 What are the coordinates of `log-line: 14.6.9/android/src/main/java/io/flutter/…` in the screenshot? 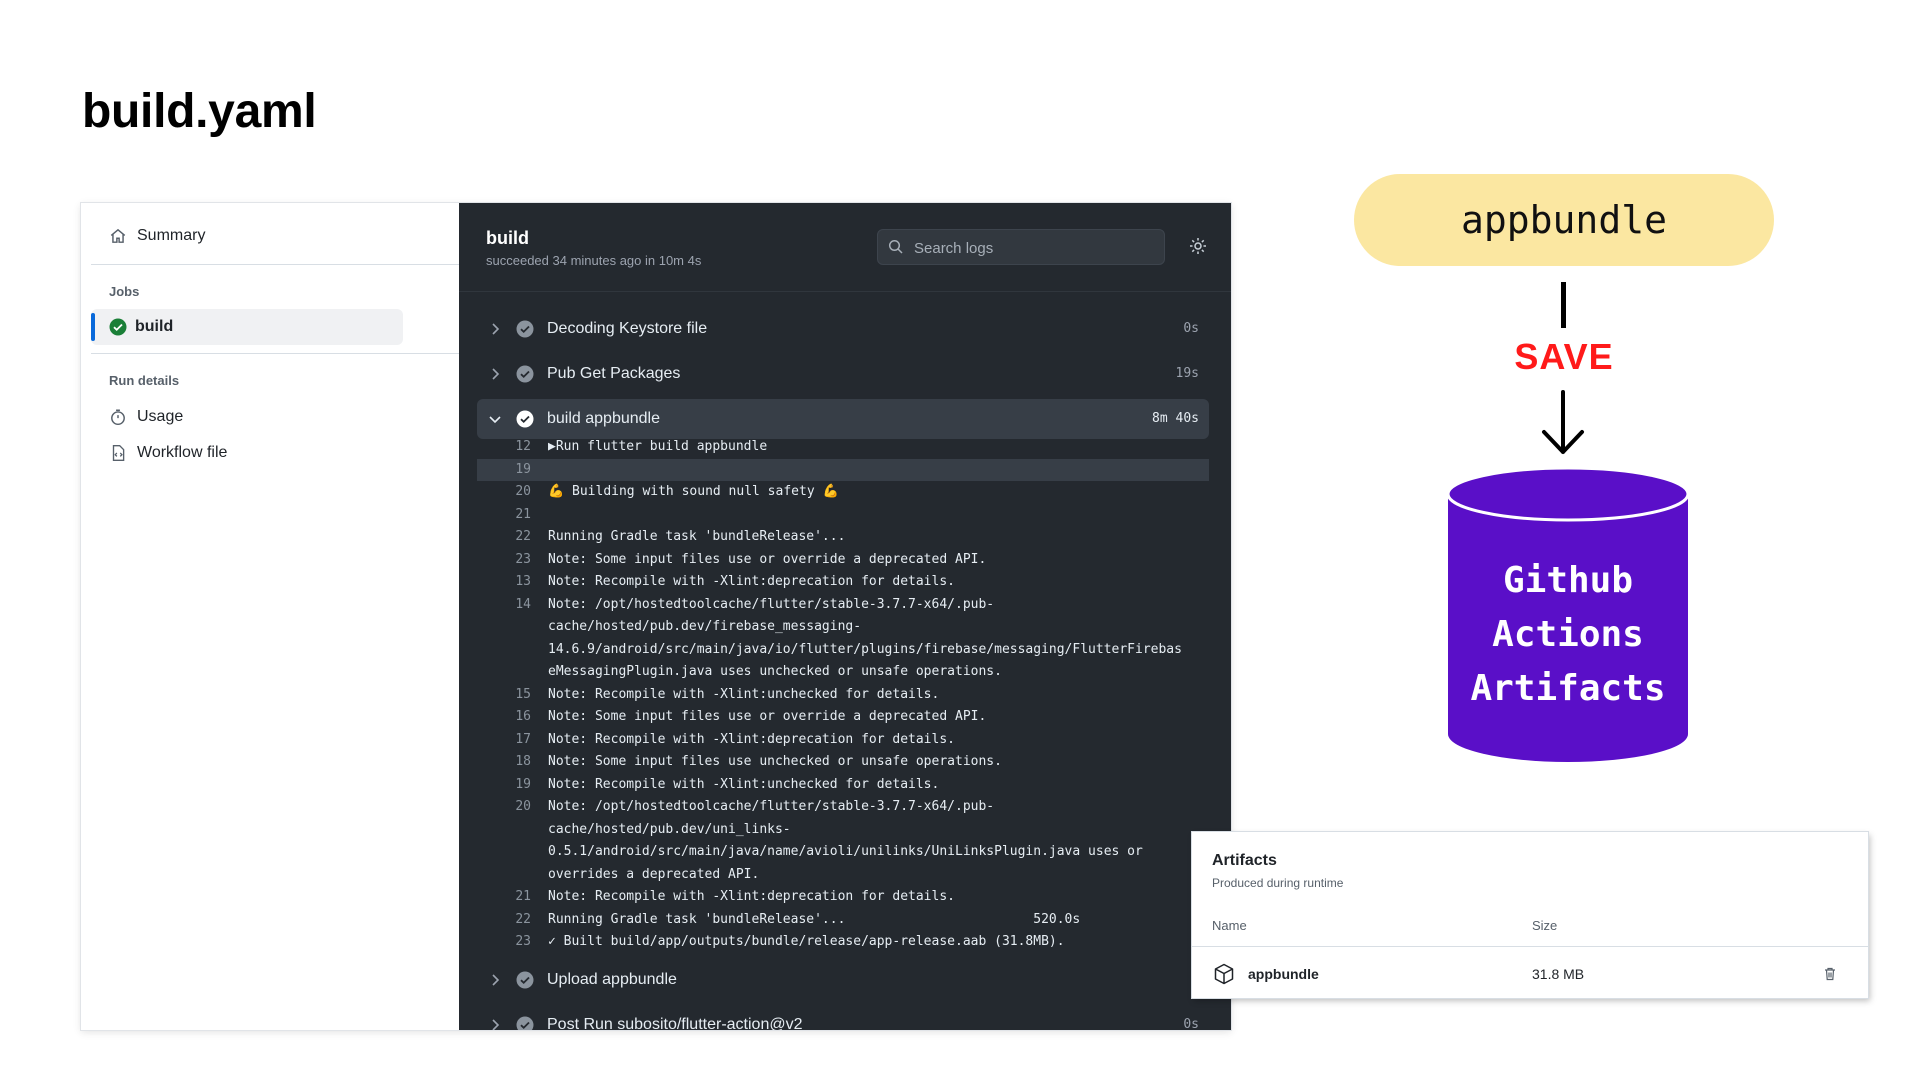 It's located at (843, 650).